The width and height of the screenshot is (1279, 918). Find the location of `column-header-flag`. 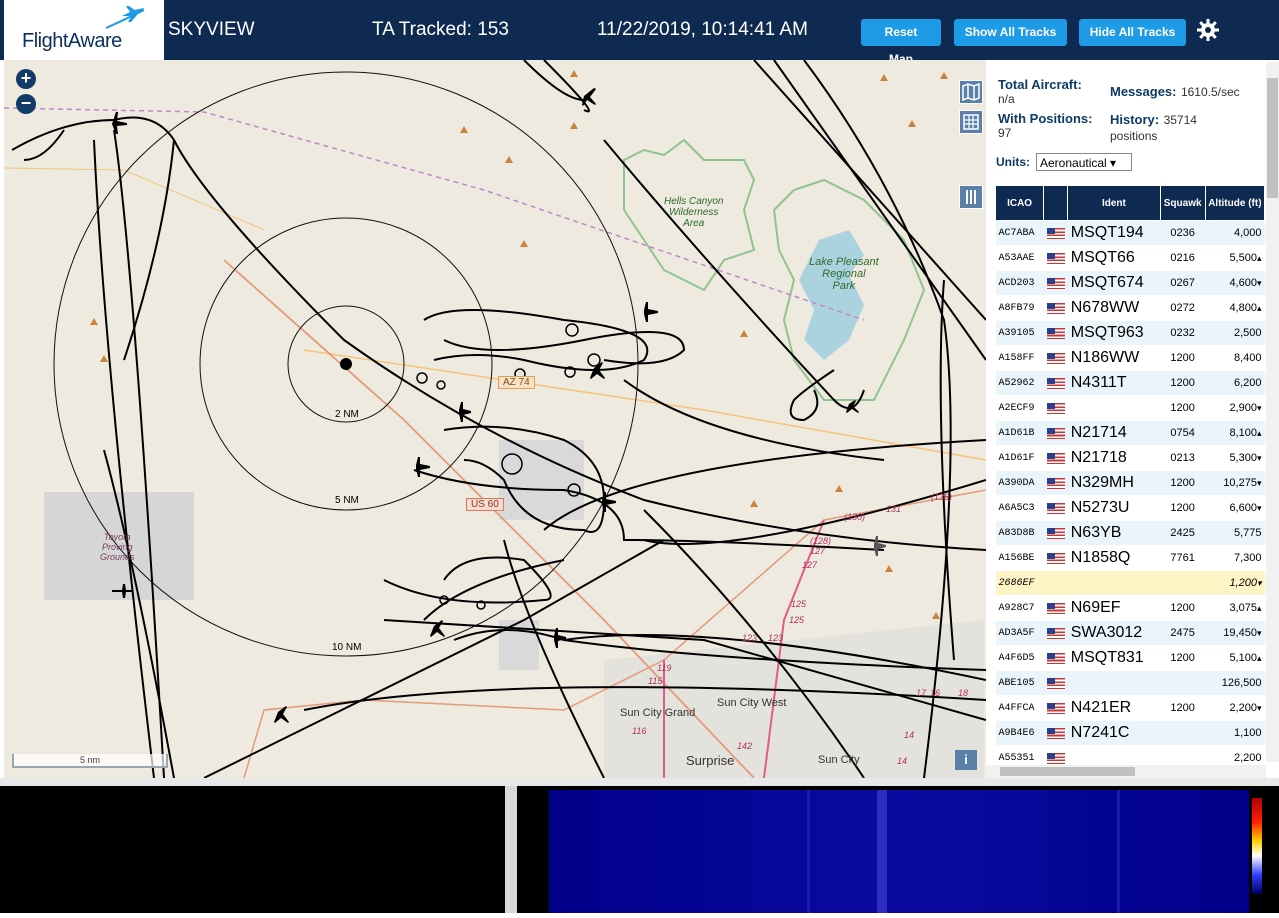

column-header-flag is located at coordinates (1056, 203).